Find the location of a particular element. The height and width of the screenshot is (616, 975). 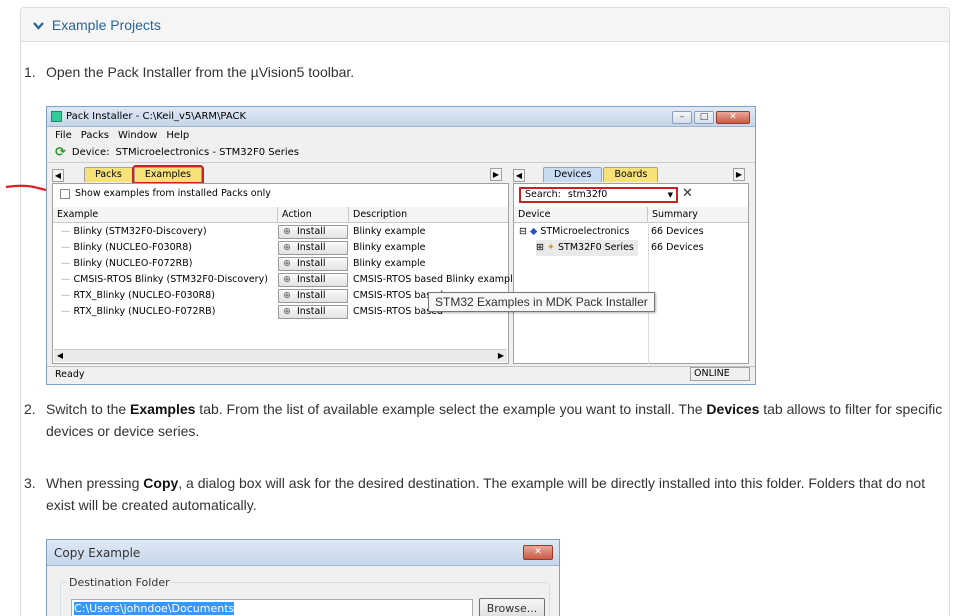

tree-item-vendor: ⊟ ◆ STMicroelectronics is located at coordinates (574, 232).